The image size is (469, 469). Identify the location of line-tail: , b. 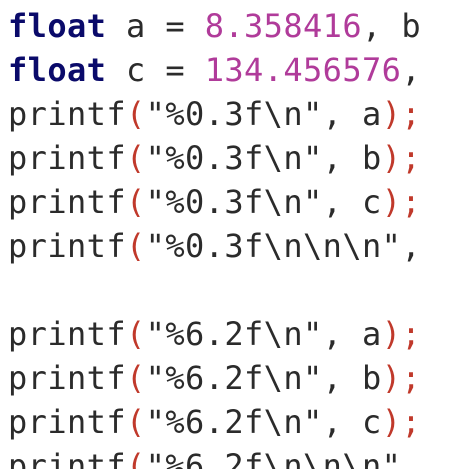
(392, 26).